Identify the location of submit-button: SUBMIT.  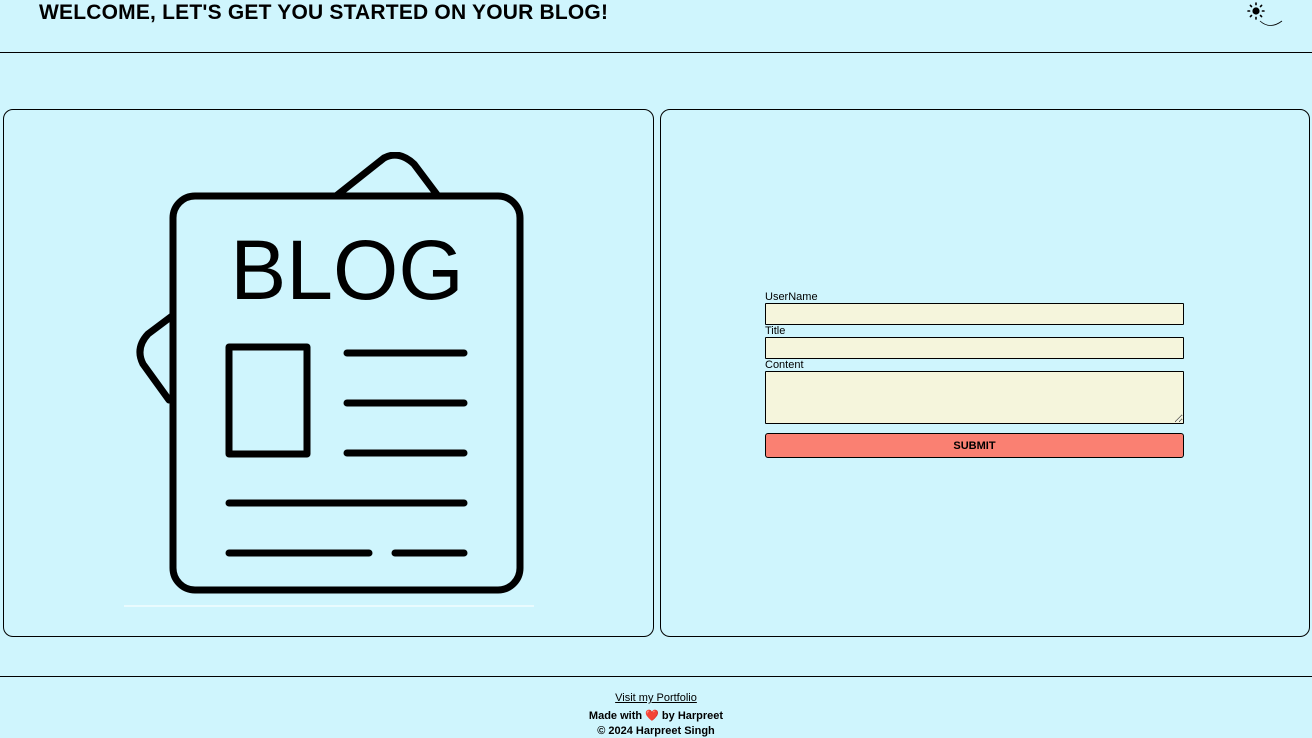
(974, 445).